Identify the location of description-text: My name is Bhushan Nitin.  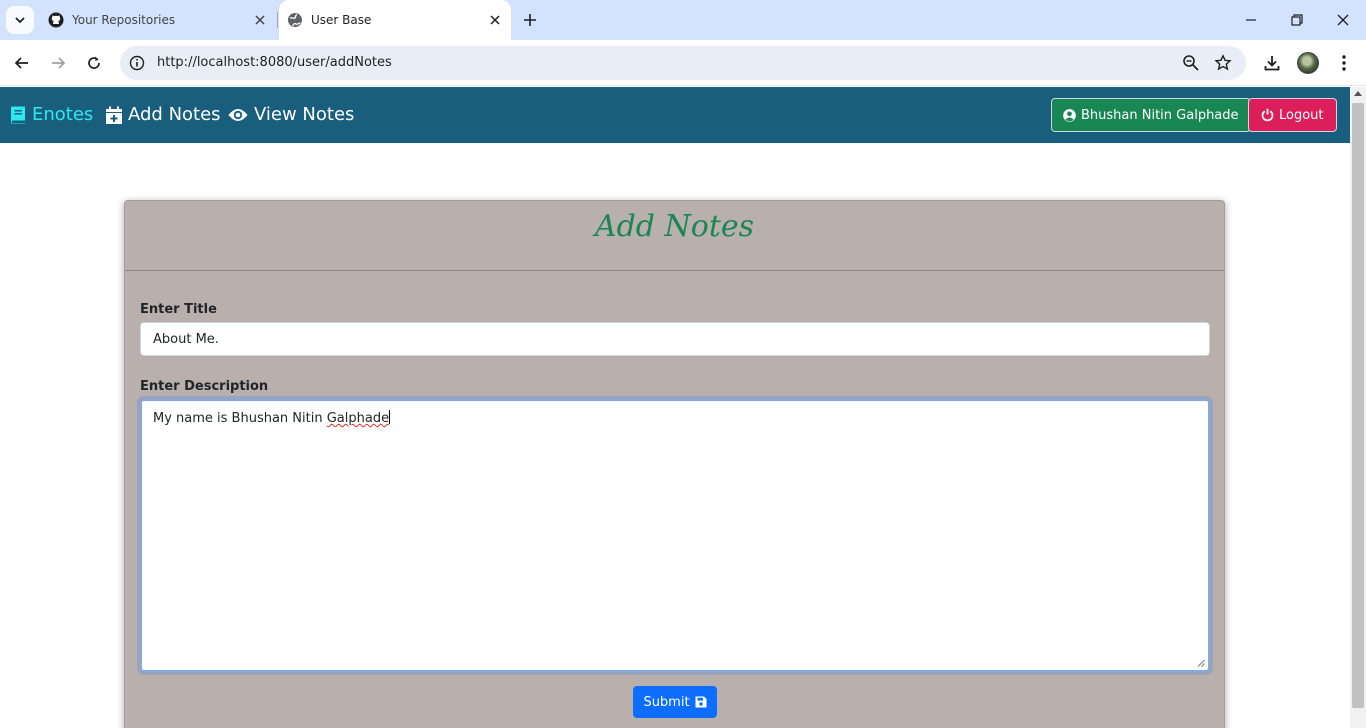
(240, 418).